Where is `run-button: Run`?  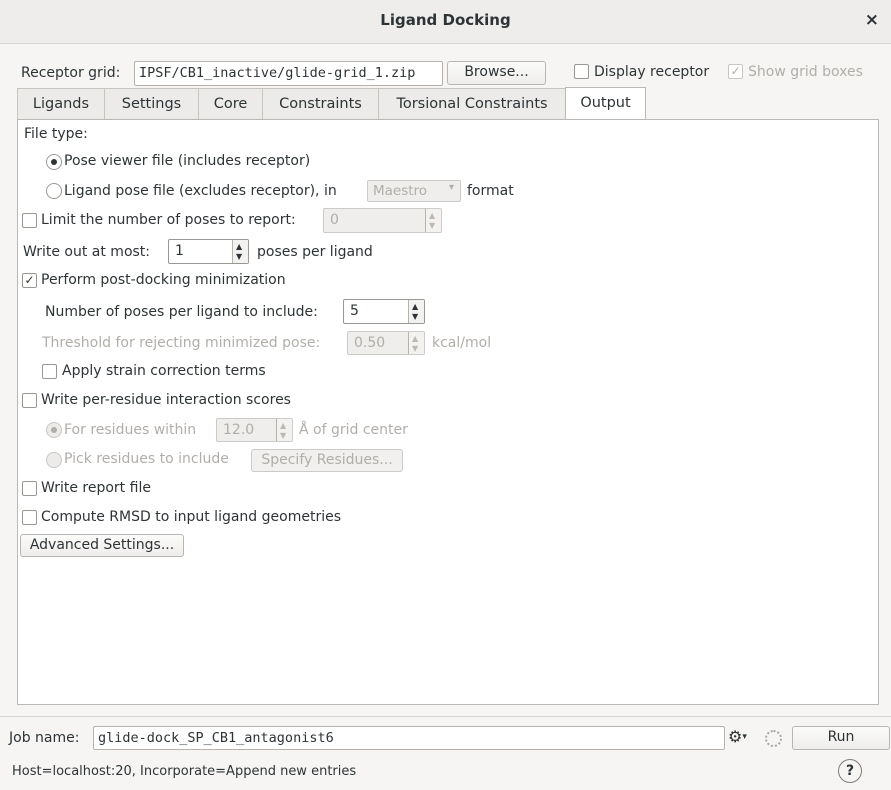 run-button: Run is located at coordinates (841, 738).